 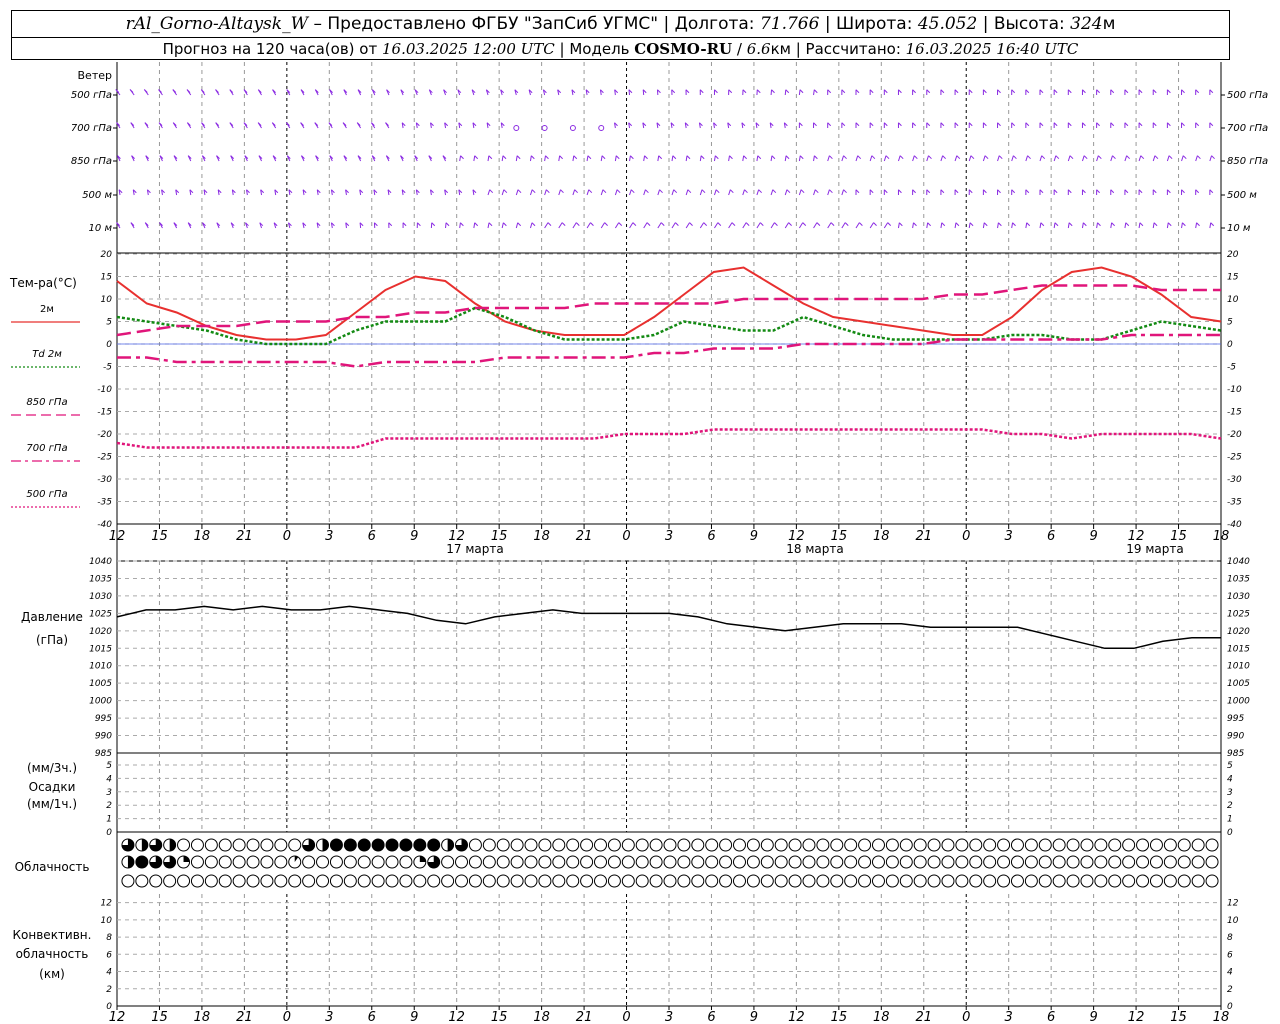 What do you see at coordinates (1234, 503) in the screenshot?
I see `temp-tick-label-right: -35` at bounding box center [1234, 503].